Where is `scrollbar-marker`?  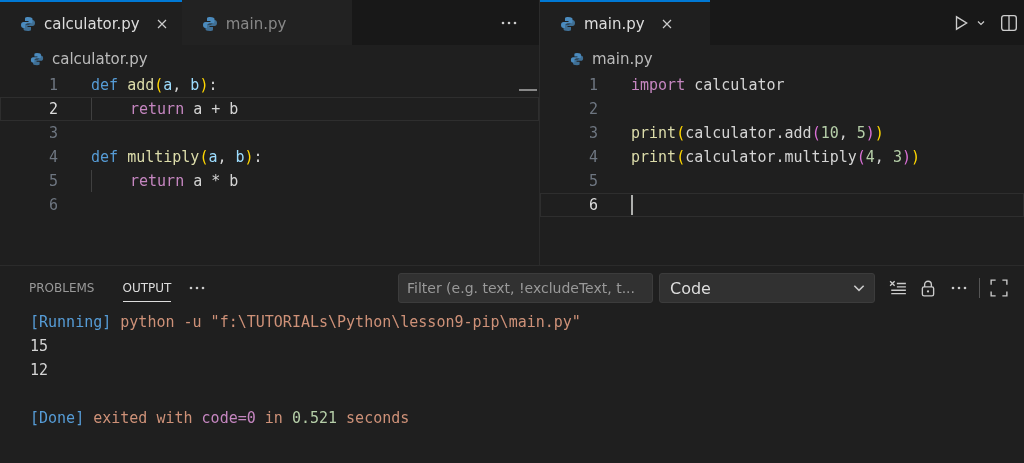 scrollbar-marker is located at coordinates (528, 90).